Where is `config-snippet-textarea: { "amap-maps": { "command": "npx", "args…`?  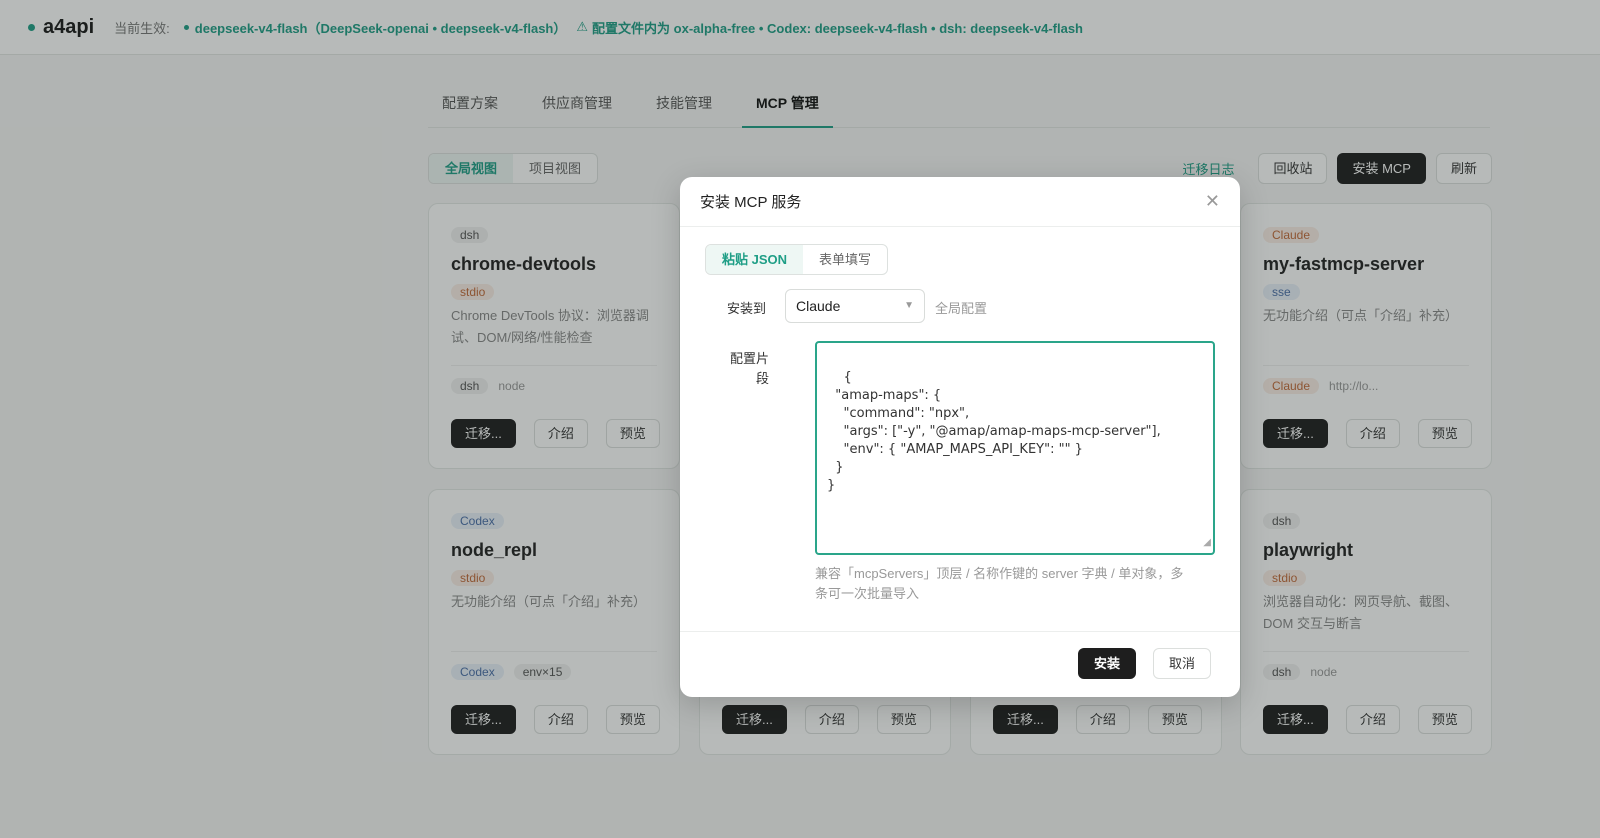 config-snippet-textarea: { "amap-maps": { "command": "npx", "args… is located at coordinates (1015, 448).